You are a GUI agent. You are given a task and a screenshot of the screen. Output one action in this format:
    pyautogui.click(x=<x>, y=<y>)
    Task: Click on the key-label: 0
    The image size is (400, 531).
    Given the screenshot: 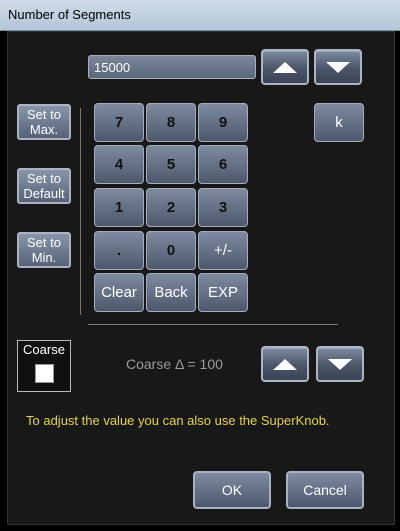 What is the action you would take?
    pyautogui.click(x=171, y=250)
    